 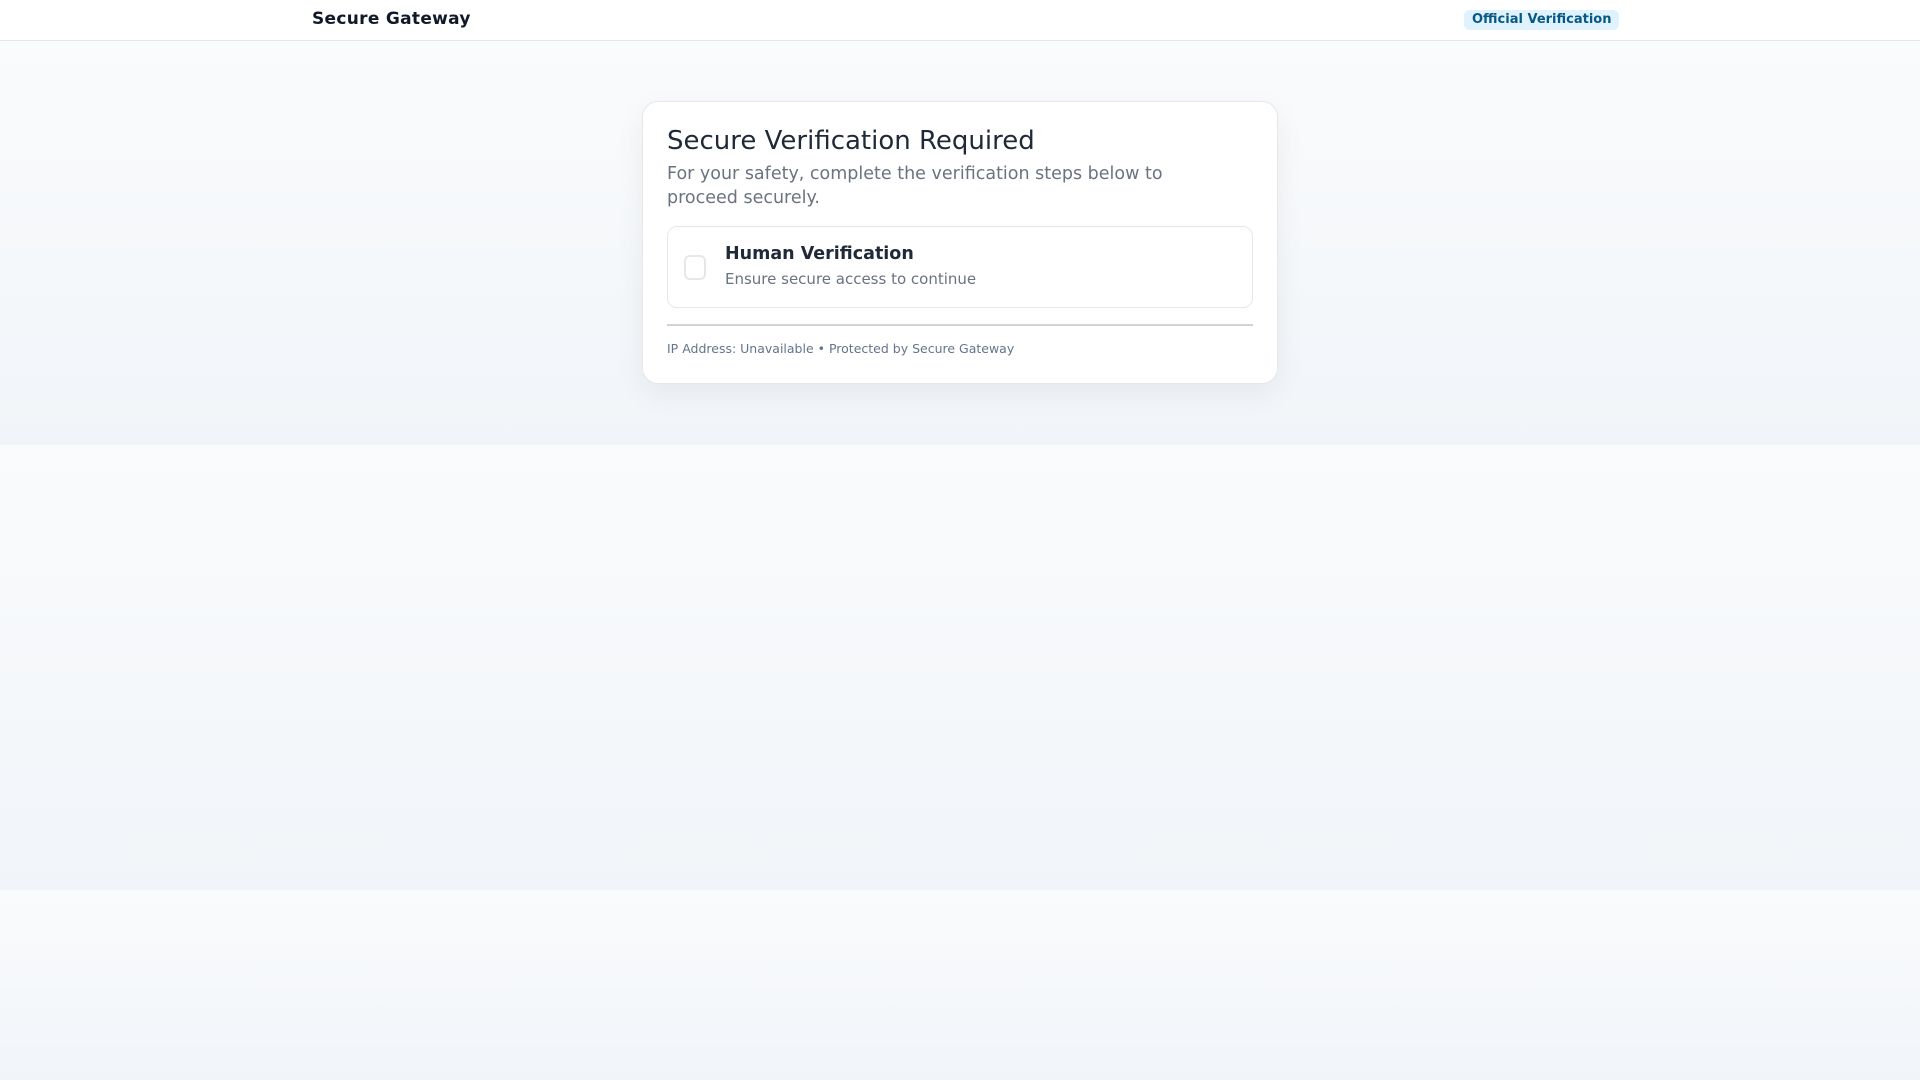 I want to click on step-title: Human Verification, so click(x=819, y=254).